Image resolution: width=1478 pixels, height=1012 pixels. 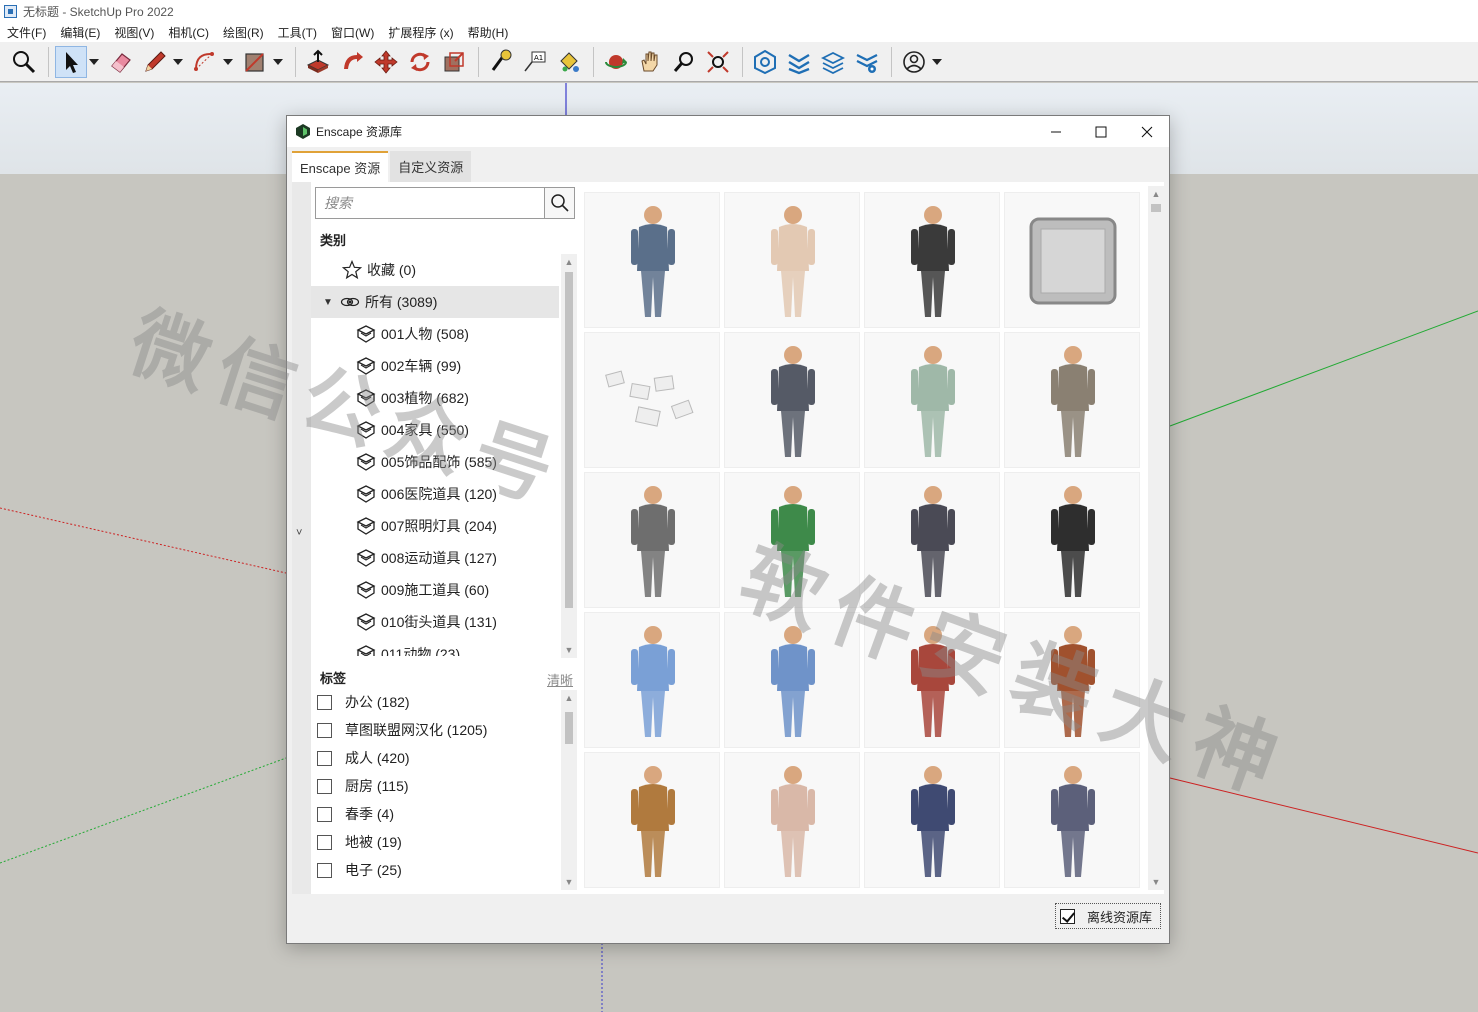 What do you see at coordinates (792, 680) in the screenshot?
I see `asset-tile-doctor-clipboard` at bounding box center [792, 680].